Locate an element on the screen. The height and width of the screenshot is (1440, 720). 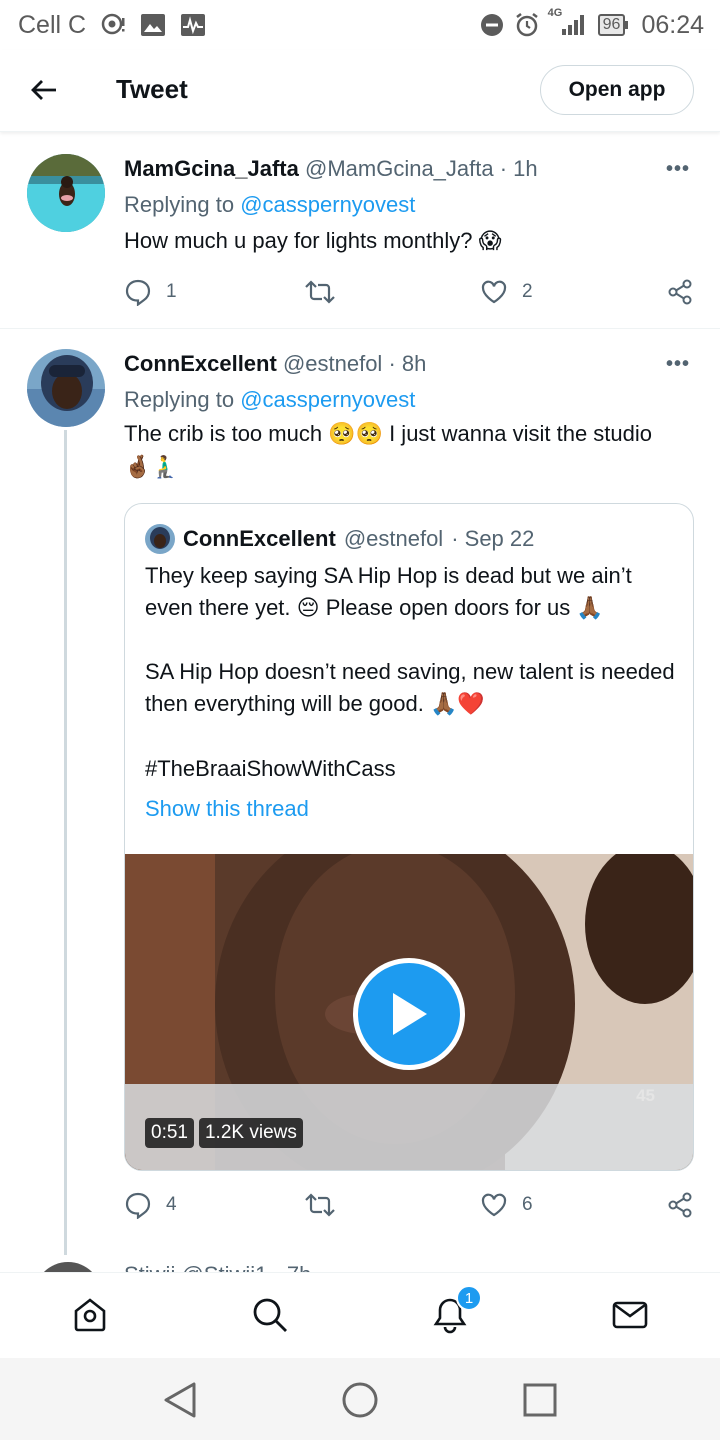
messages-tab is located at coordinates (630, 1315).